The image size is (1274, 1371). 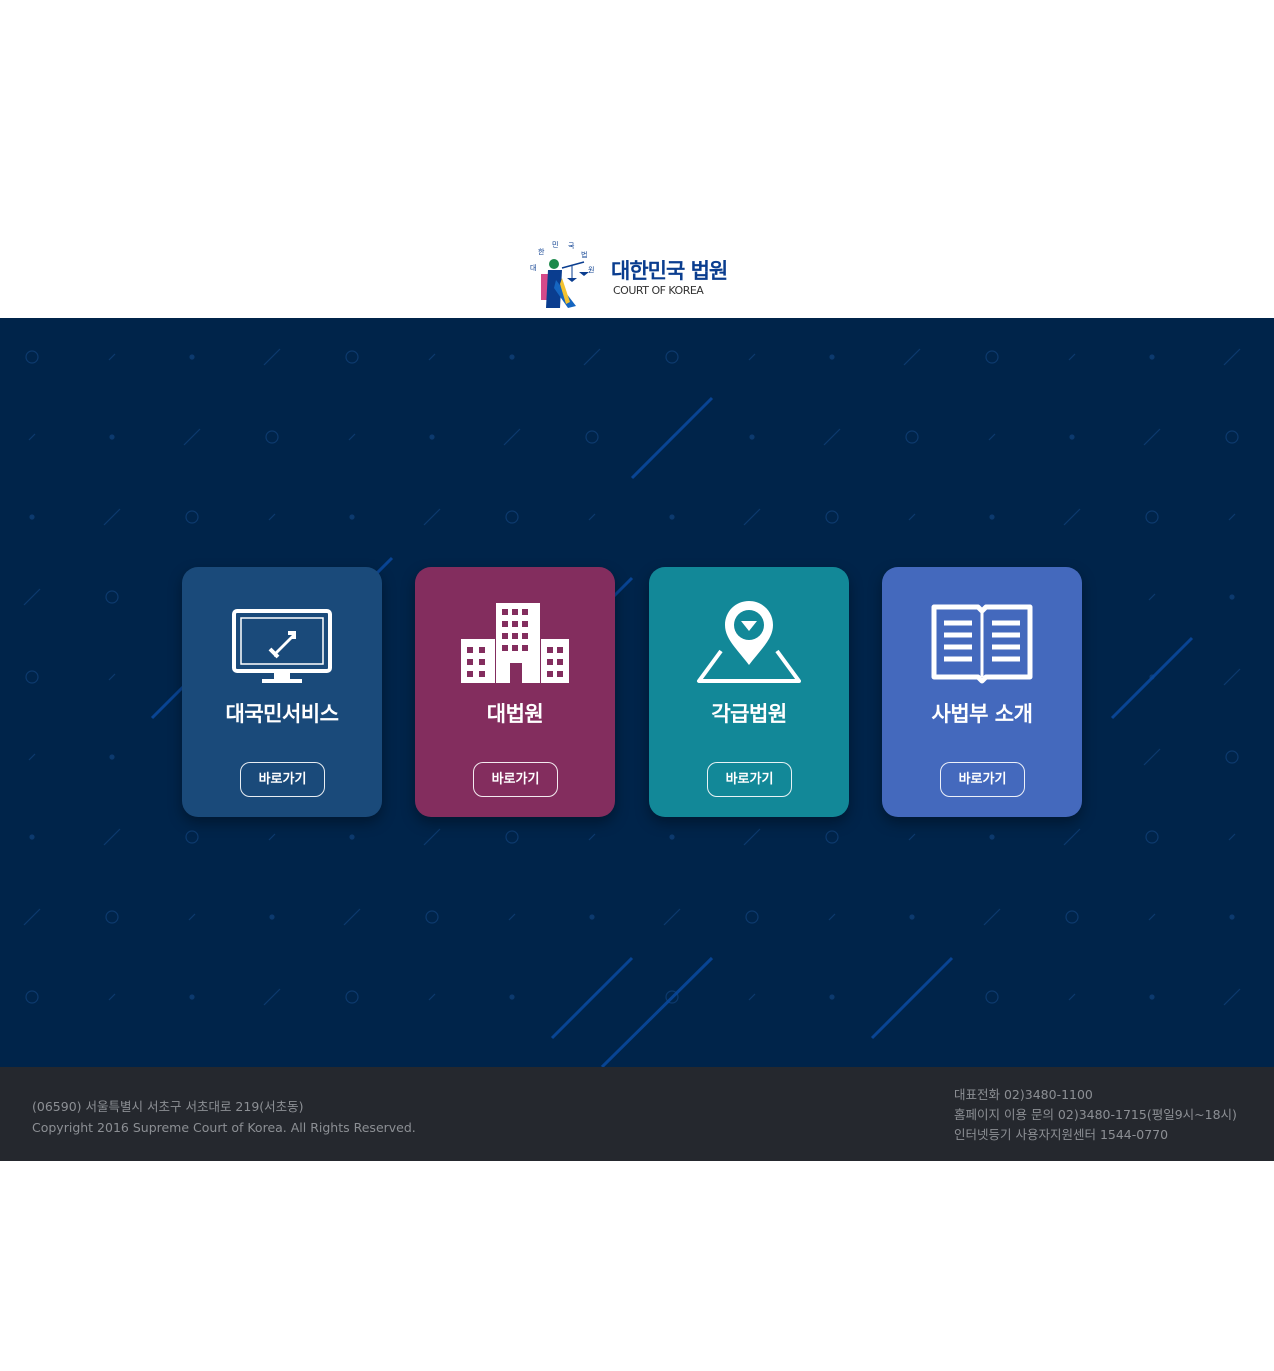 What do you see at coordinates (533, 268) in the screenshot?
I see `svg-text: 대` at bounding box center [533, 268].